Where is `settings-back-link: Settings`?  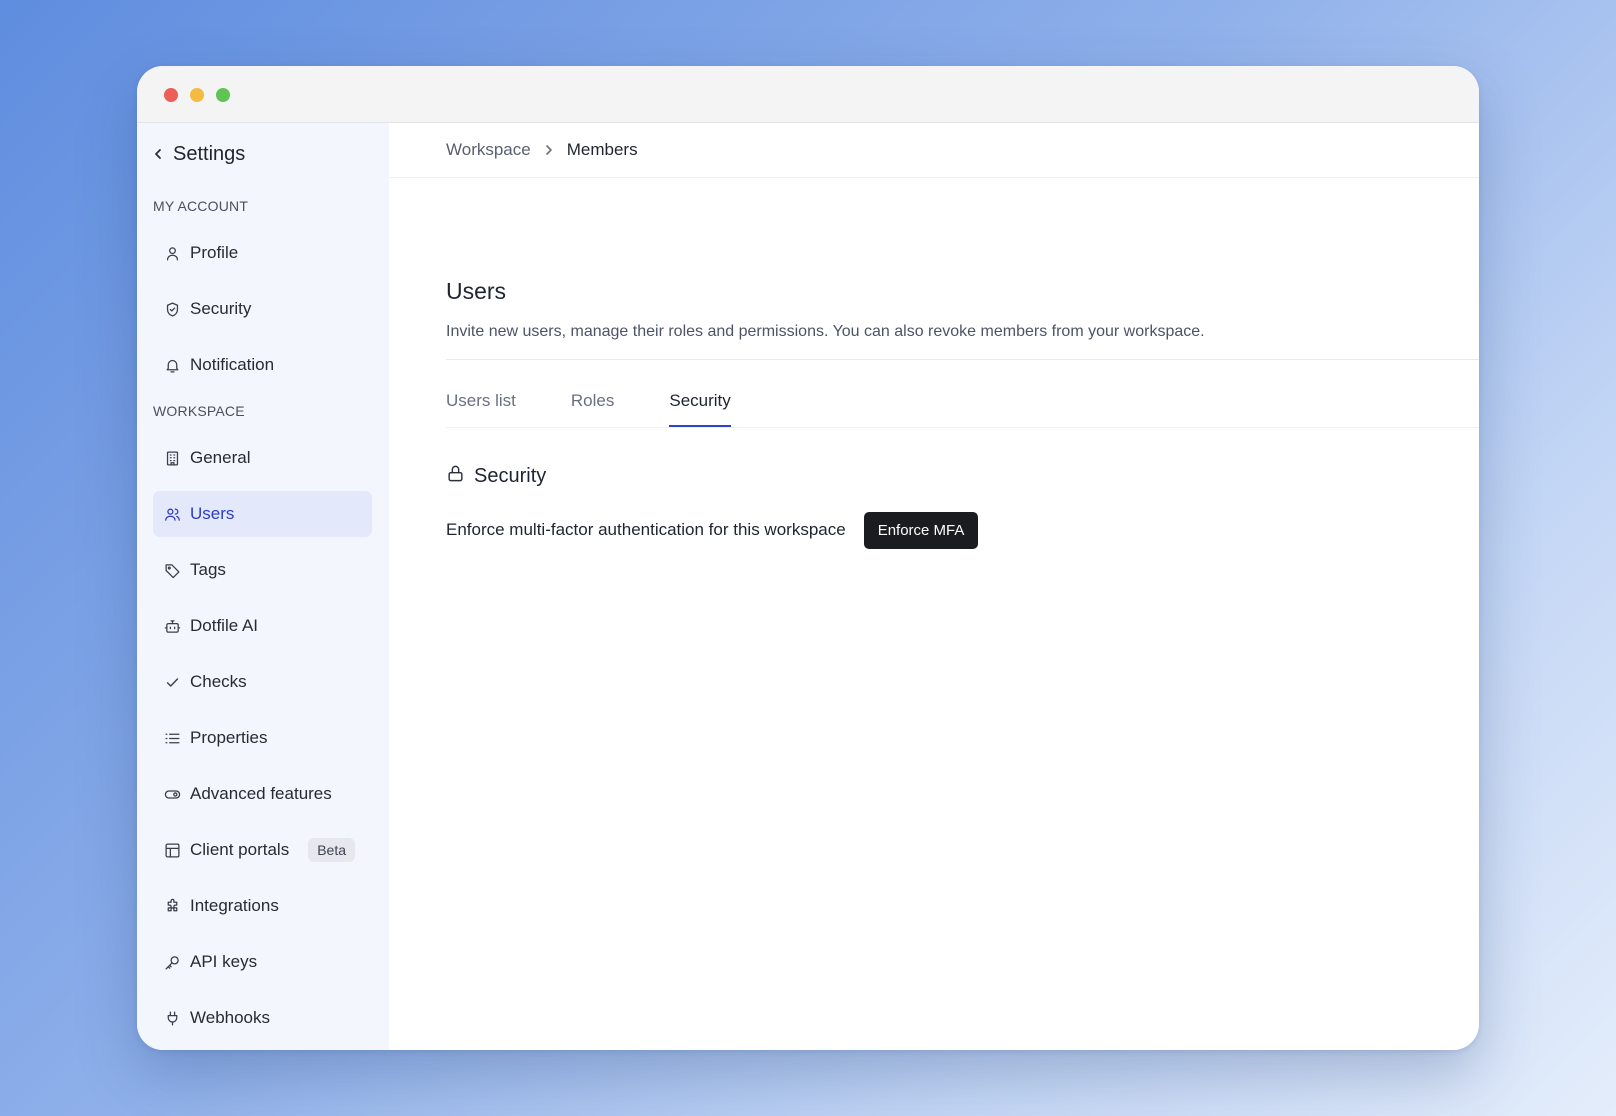
settings-back-link: Settings is located at coordinates (198, 154).